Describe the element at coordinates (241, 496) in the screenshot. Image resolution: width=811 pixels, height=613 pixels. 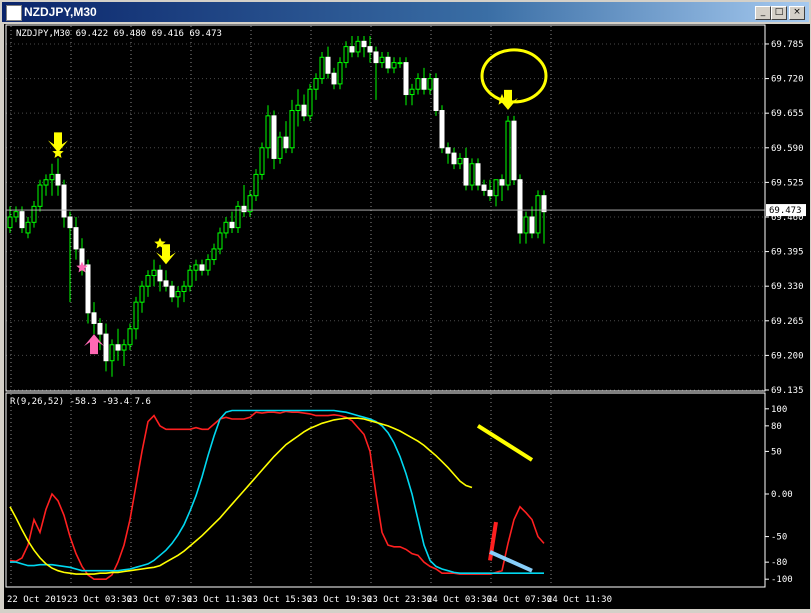
I see `oscillator-series-line` at that location.